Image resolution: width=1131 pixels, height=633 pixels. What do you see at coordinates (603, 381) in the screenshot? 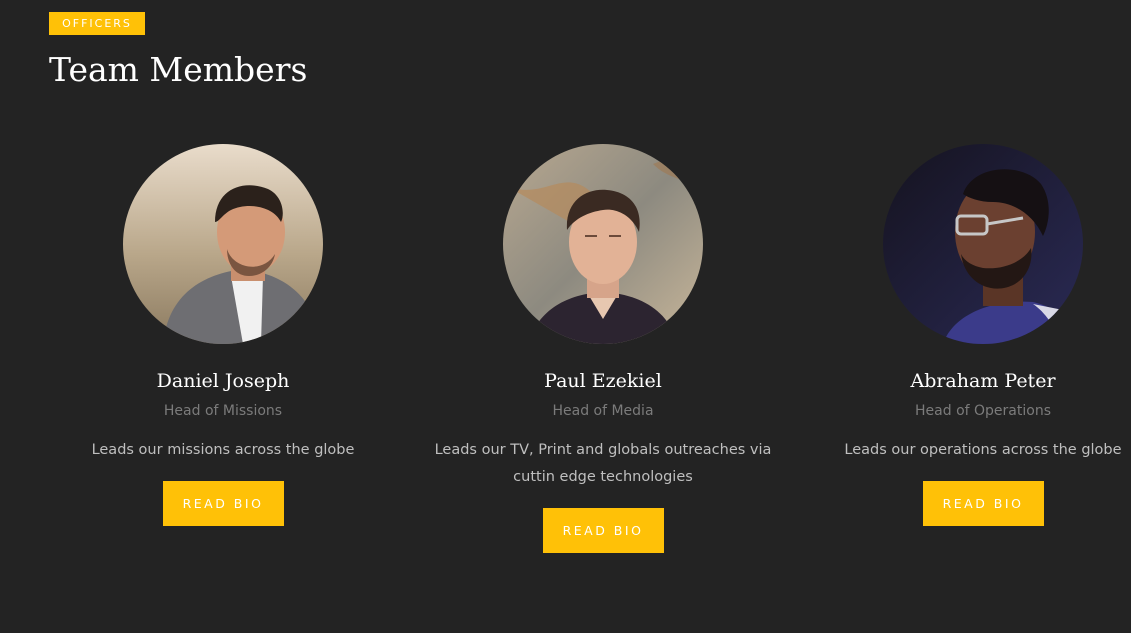
I see `member-name: Paul Ezekiel` at bounding box center [603, 381].